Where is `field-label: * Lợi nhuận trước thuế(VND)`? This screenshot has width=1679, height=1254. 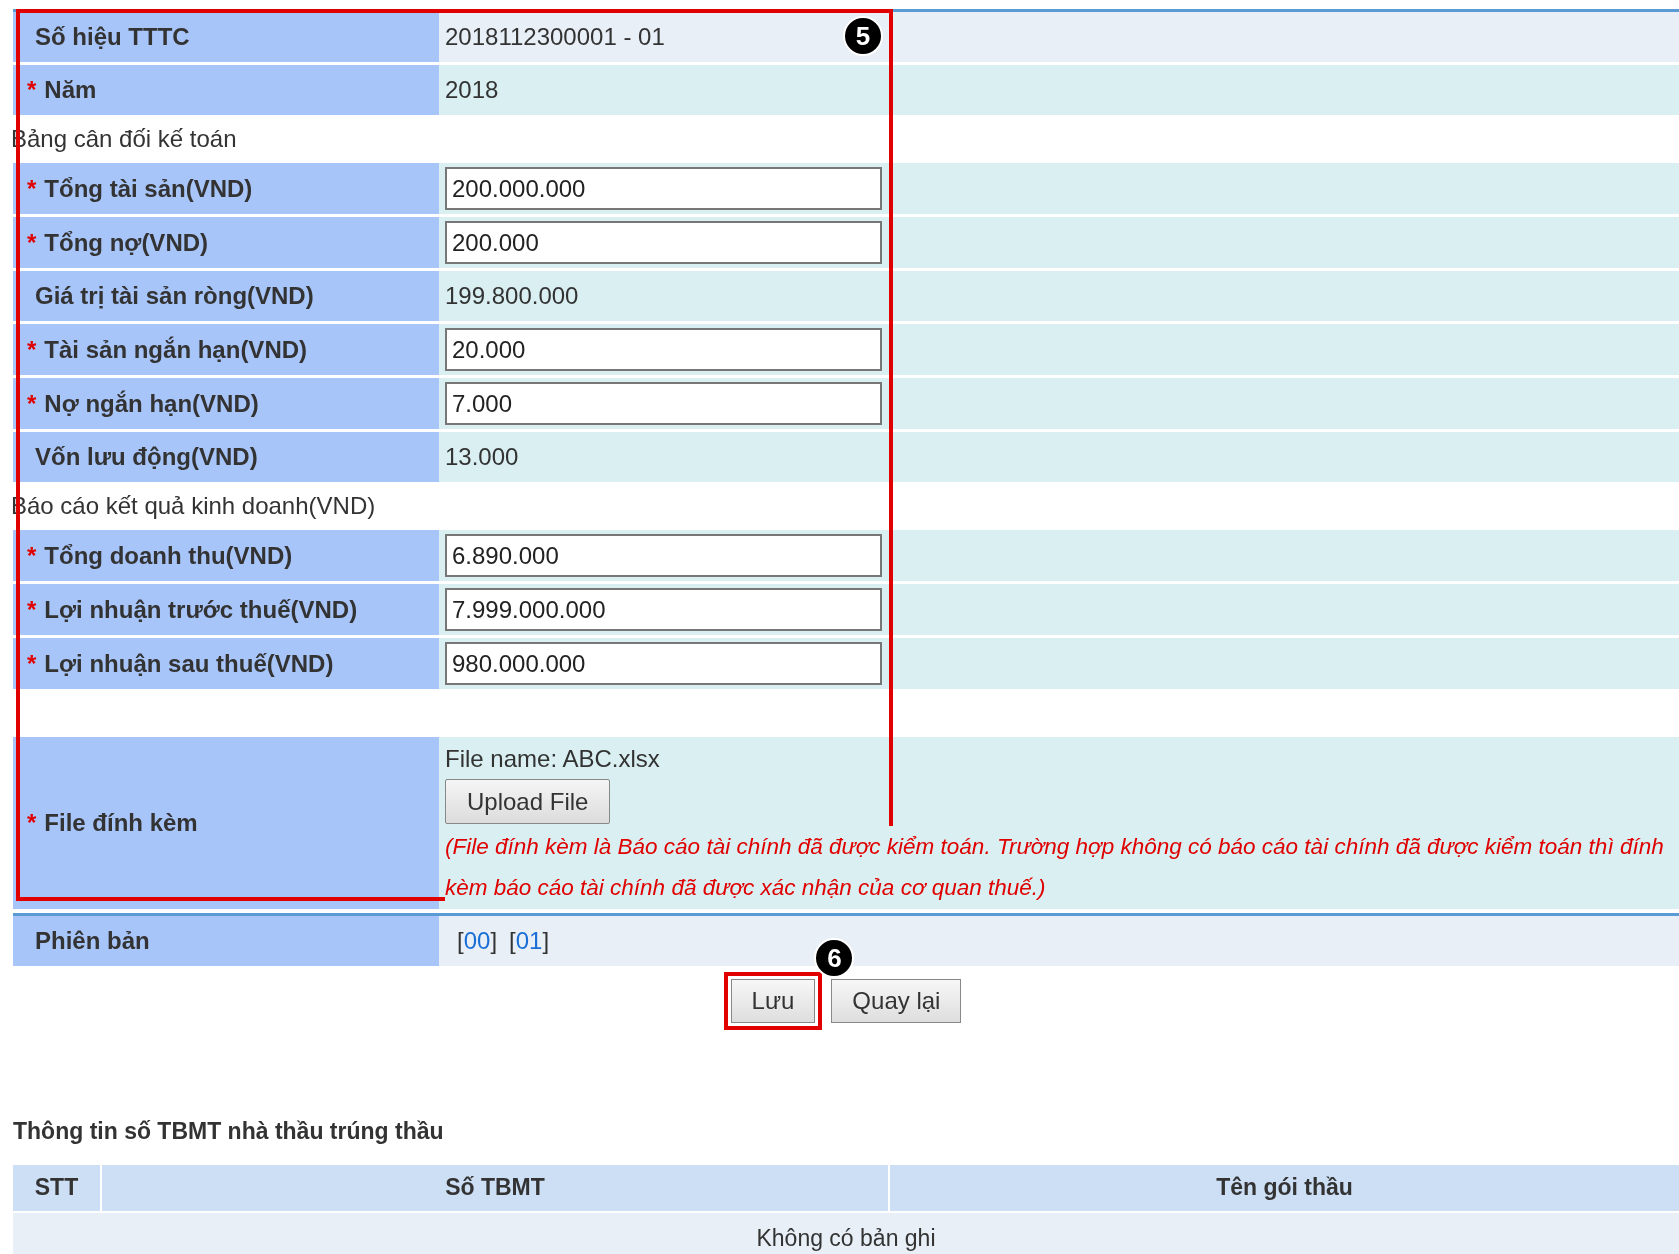 field-label: * Lợi nhuận trước thuế(VND) is located at coordinates (226, 609).